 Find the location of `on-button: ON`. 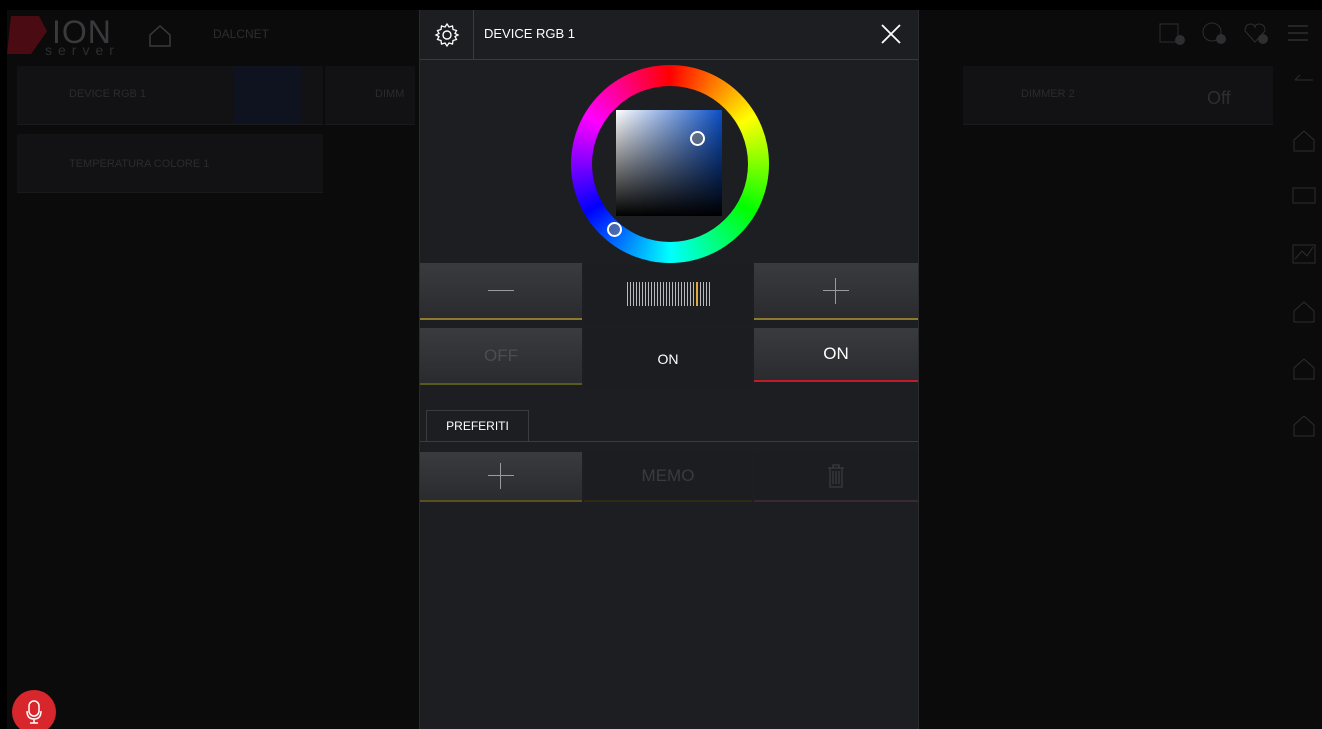

on-button: ON is located at coordinates (836, 355).